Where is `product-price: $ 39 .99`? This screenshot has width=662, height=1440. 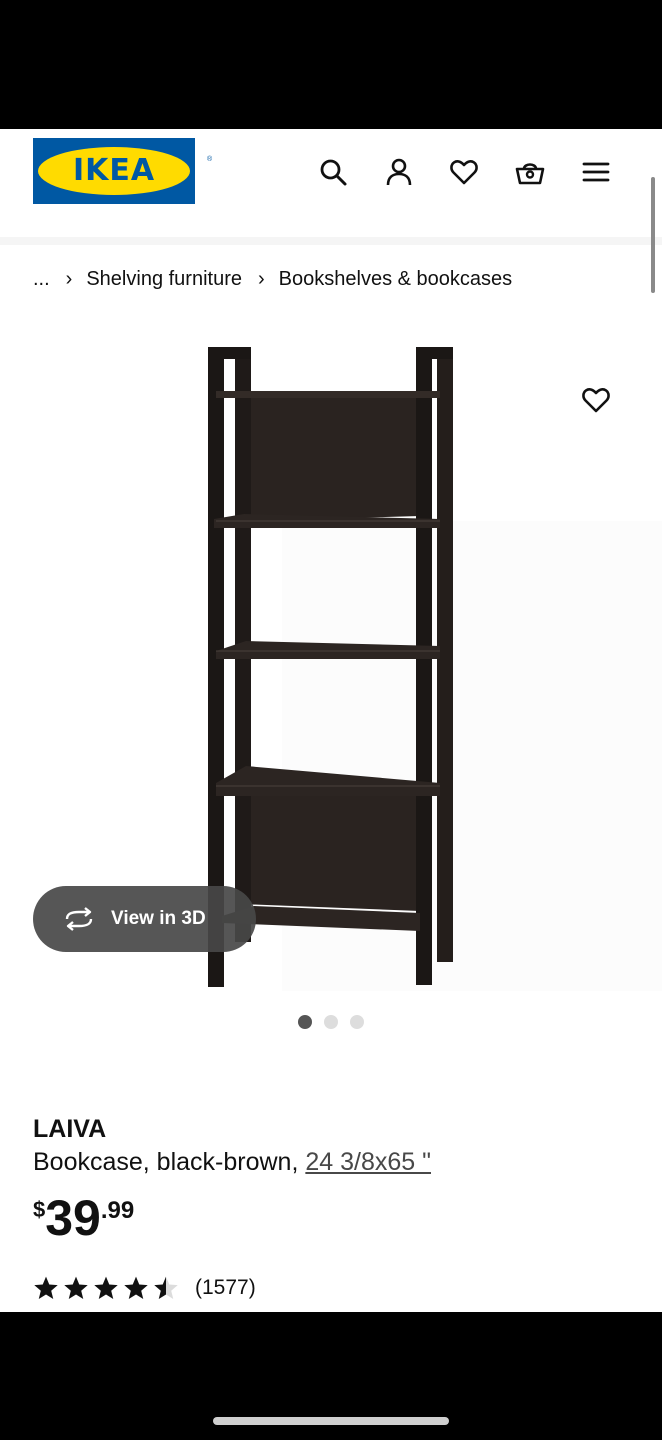
product-price: $ 39 .99 is located at coordinates (83, 1218).